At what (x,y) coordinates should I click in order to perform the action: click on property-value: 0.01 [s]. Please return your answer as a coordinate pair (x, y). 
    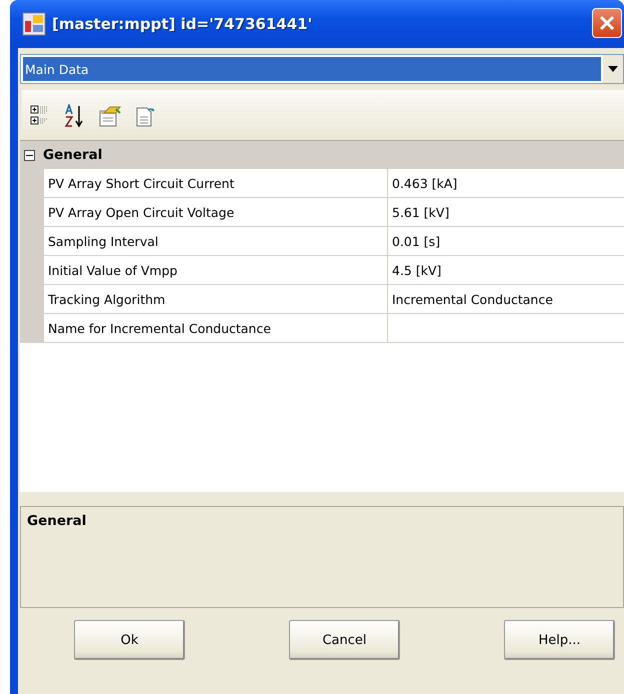
    Looking at the image, I should click on (506, 241).